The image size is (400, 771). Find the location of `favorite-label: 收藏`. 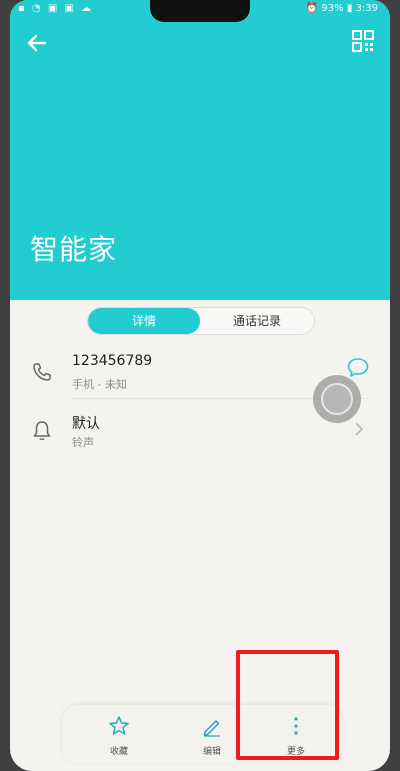

favorite-label: 收藏 is located at coordinates (118, 752).